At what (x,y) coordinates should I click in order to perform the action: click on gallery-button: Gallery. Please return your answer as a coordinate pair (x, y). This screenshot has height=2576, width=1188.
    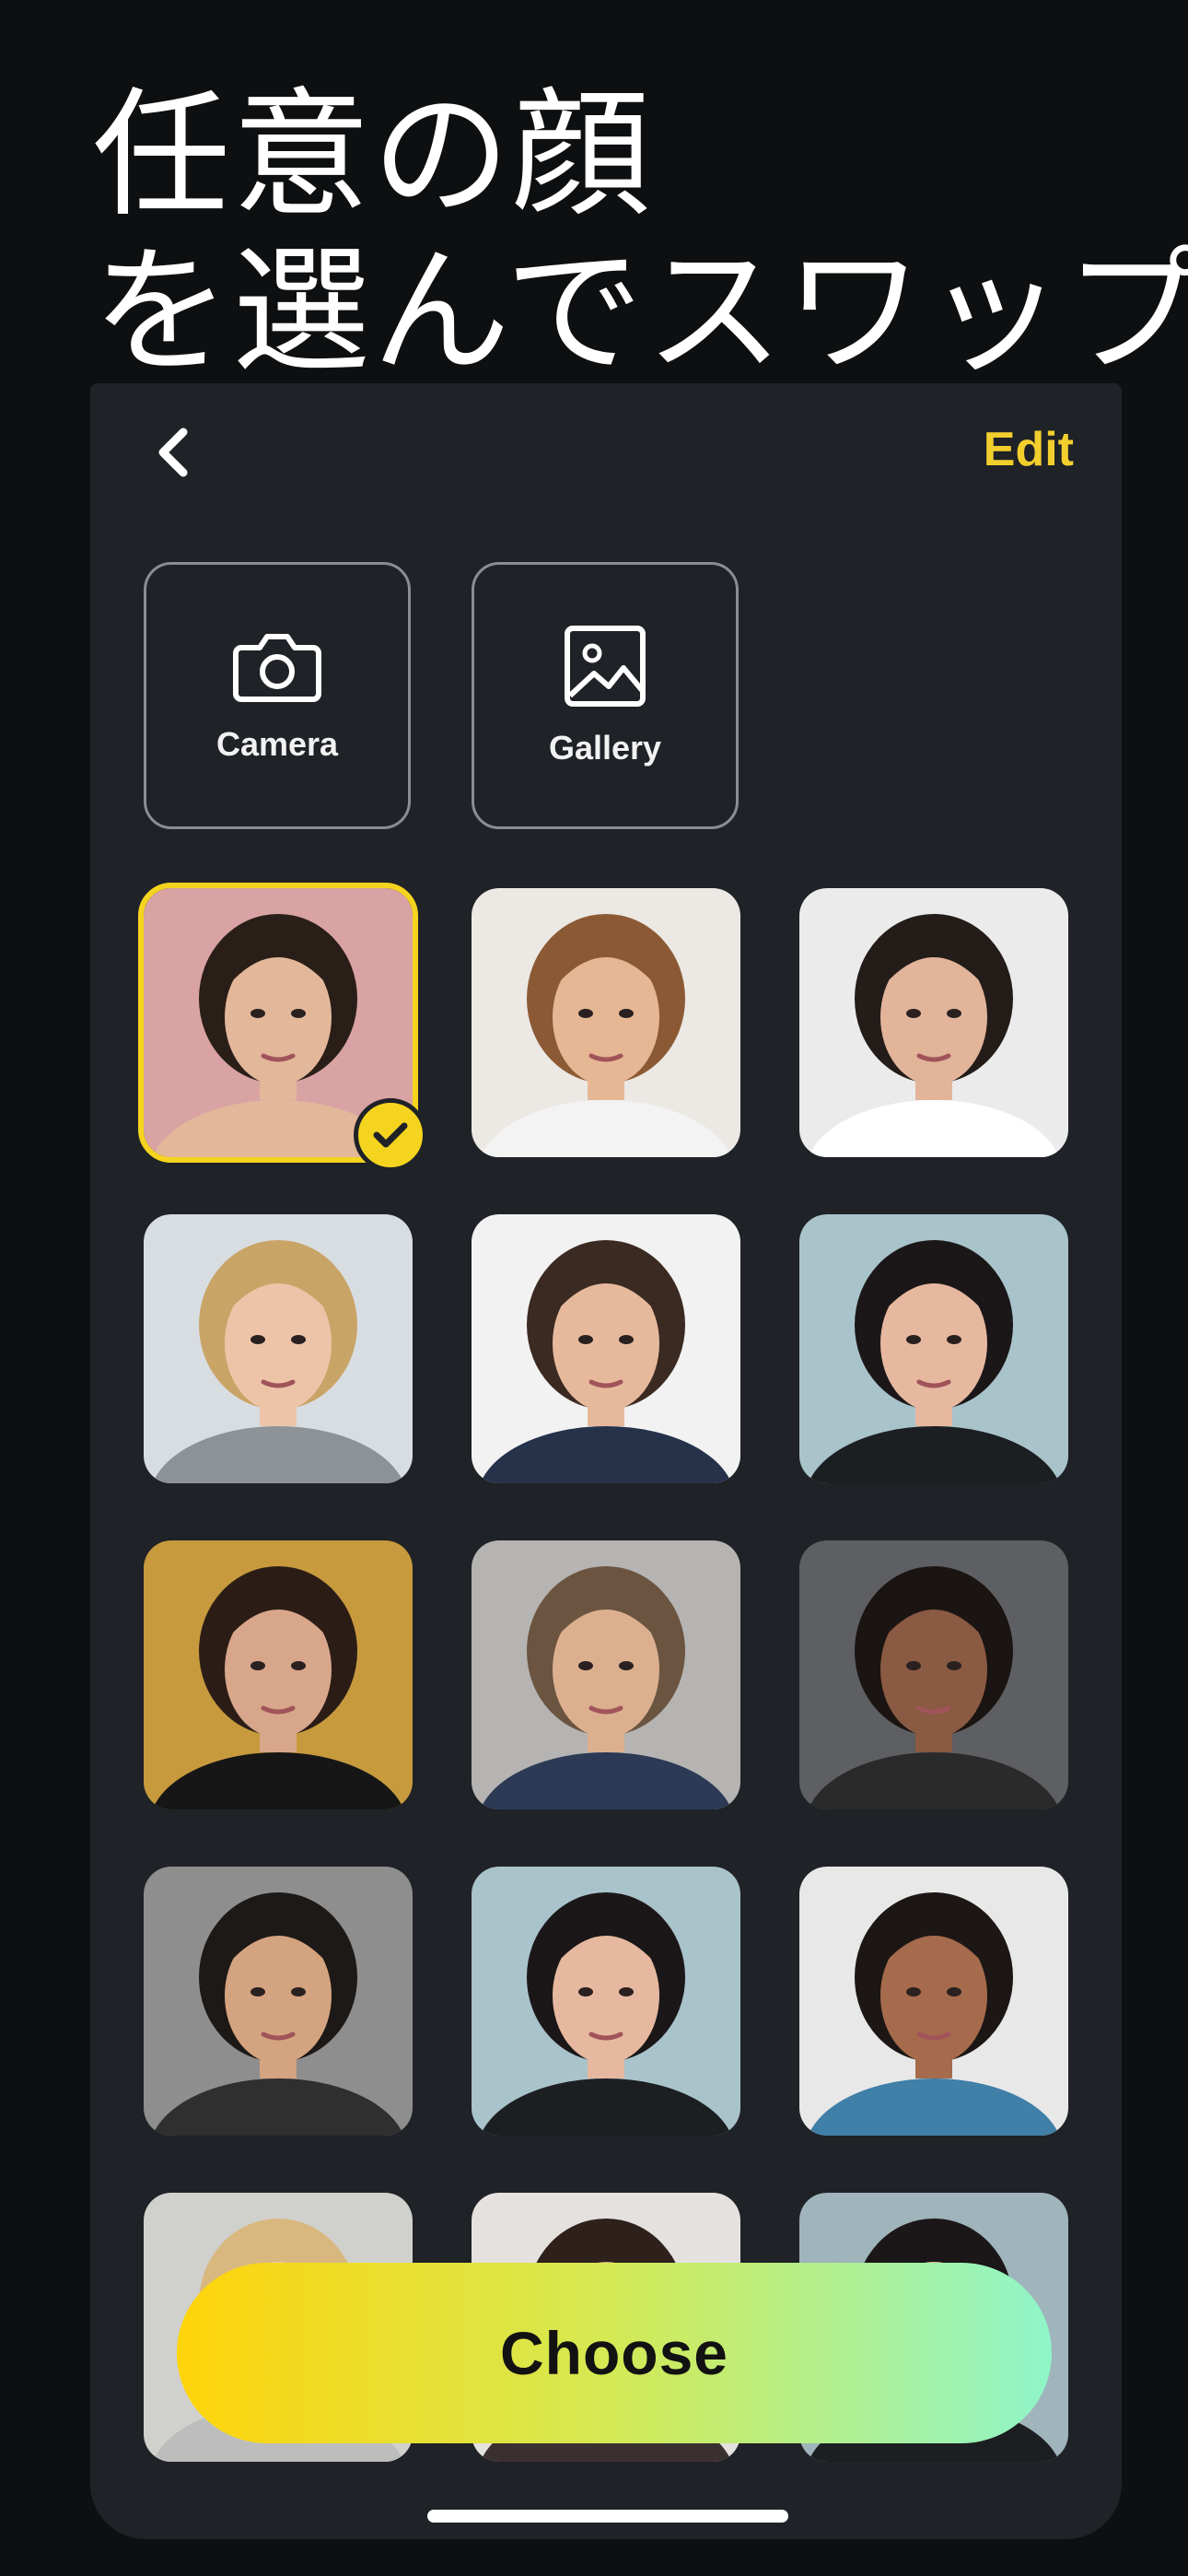
    Looking at the image, I should click on (605, 695).